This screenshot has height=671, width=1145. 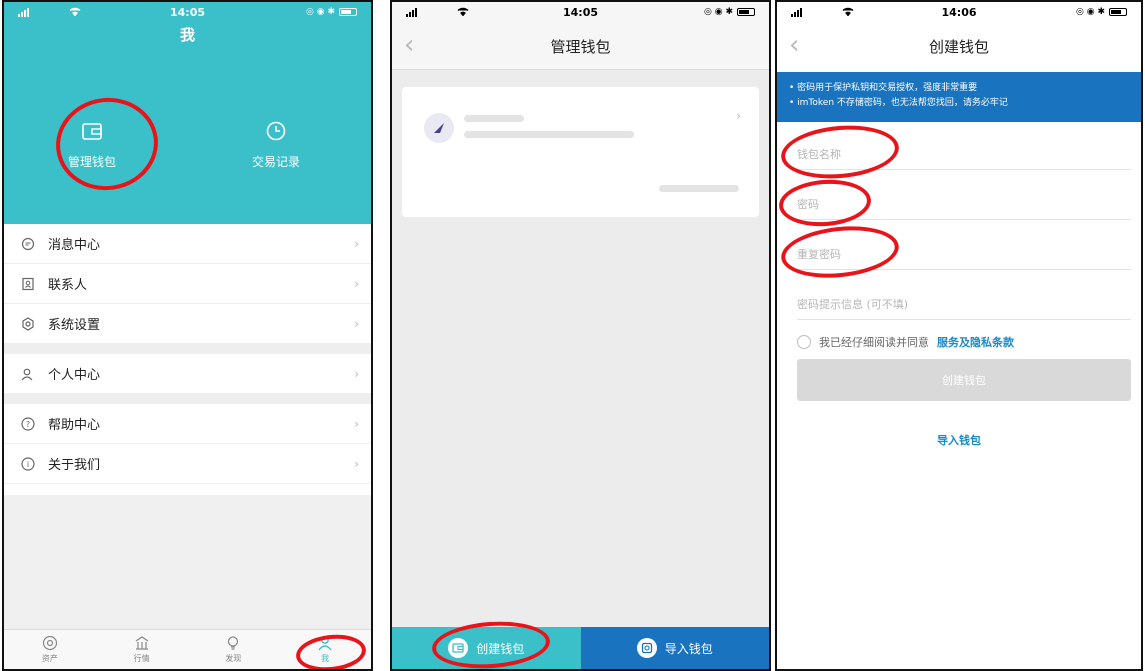 What do you see at coordinates (74, 375) in the screenshot?
I see `menu-item-label: 个人中心` at bounding box center [74, 375].